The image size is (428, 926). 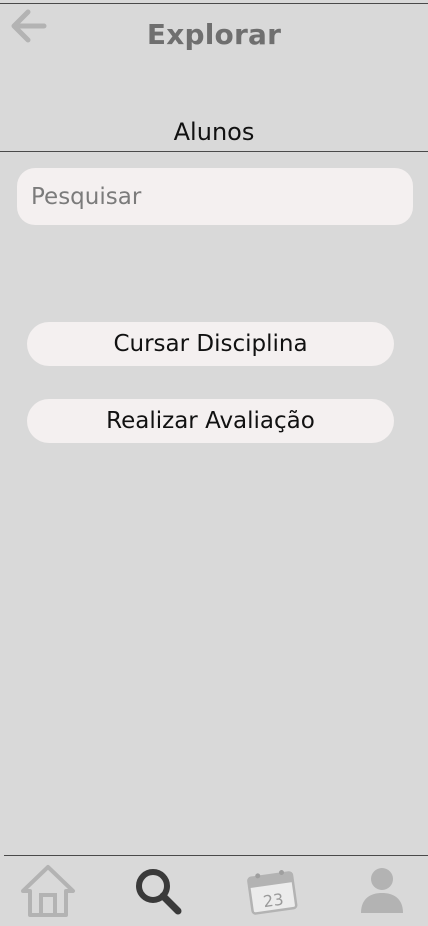 I want to click on profile-icon, so click(x=382, y=893).